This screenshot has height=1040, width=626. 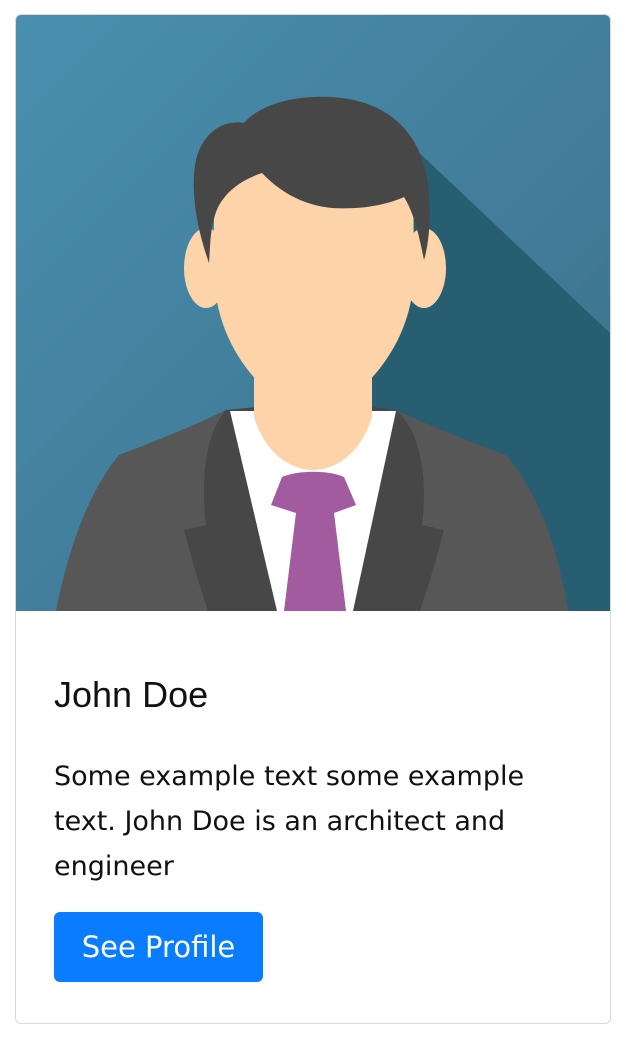 I want to click on see-profile-button: See Profile, so click(x=158, y=947).